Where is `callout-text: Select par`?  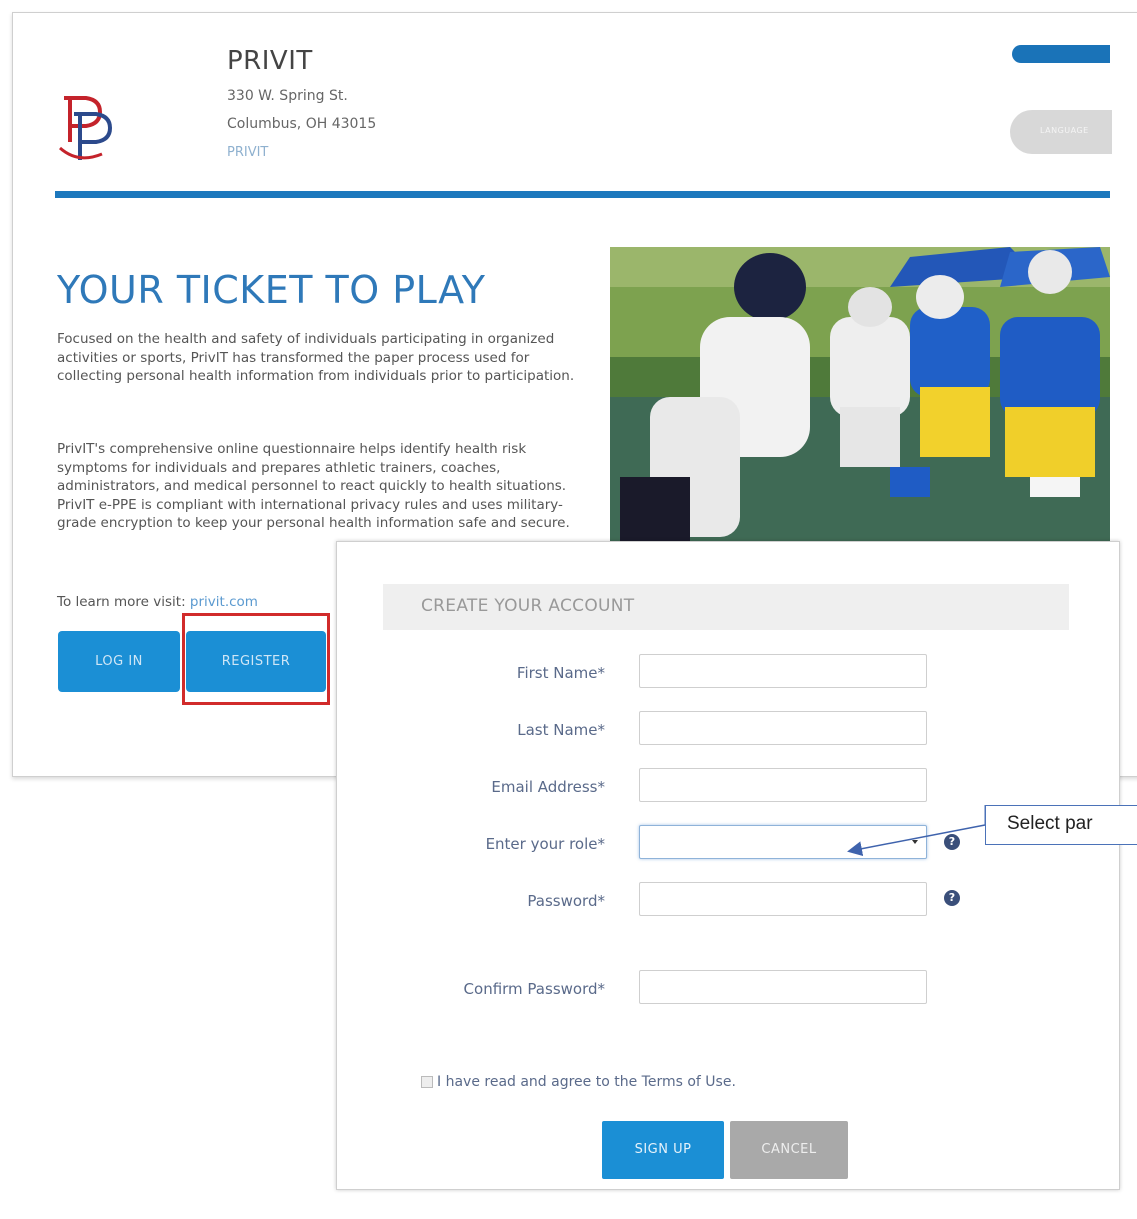
callout-text: Select par is located at coordinates (1050, 823).